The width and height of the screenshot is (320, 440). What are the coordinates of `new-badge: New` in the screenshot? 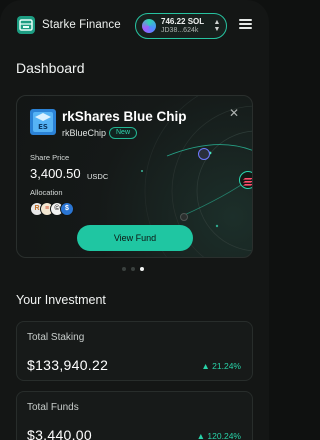 It's located at (123, 133).